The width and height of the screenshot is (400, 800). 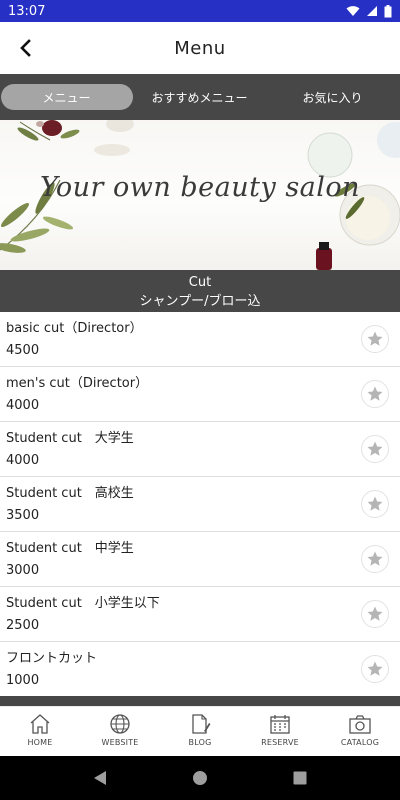 What do you see at coordinates (77, 383) in the screenshot?
I see `menu-item-name: men's cut（Director）` at bounding box center [77, 383].